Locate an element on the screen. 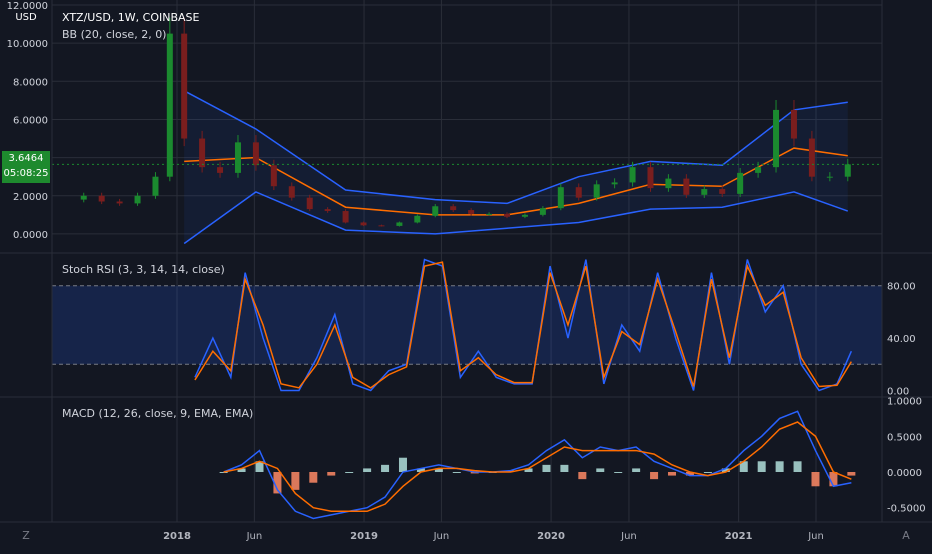 This screenshot has width=932, height=554. stoch-y-tick-label: 40.00 is located at coordinates (901, 339).